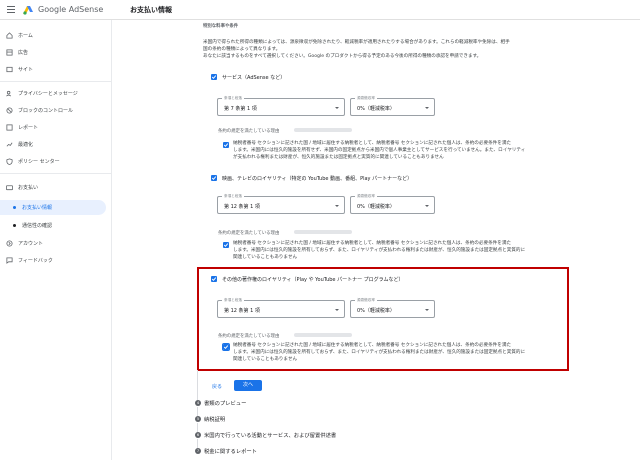 This screenshot has width=640, height=460. I want to click on film-reason-checkbox, so click(226, 245).